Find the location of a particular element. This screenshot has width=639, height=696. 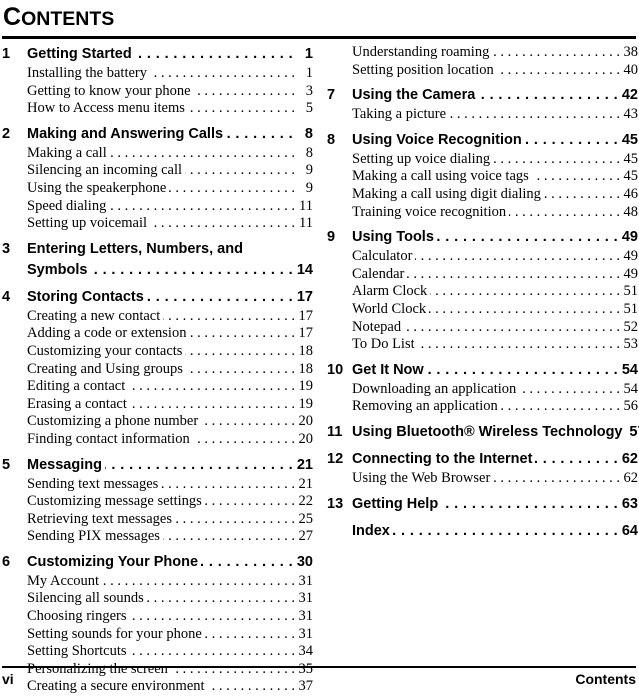

toc-chapter-entry: Index 64 is located at coordinates (482, 531).